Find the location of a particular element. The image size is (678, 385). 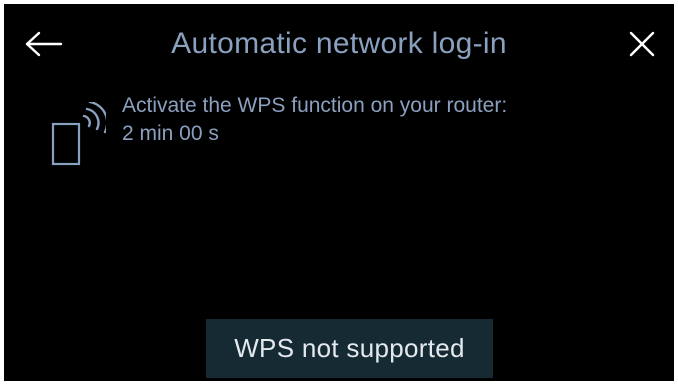

wps-not-supported-button: WPS not supported is located at coordinates (349, 348).